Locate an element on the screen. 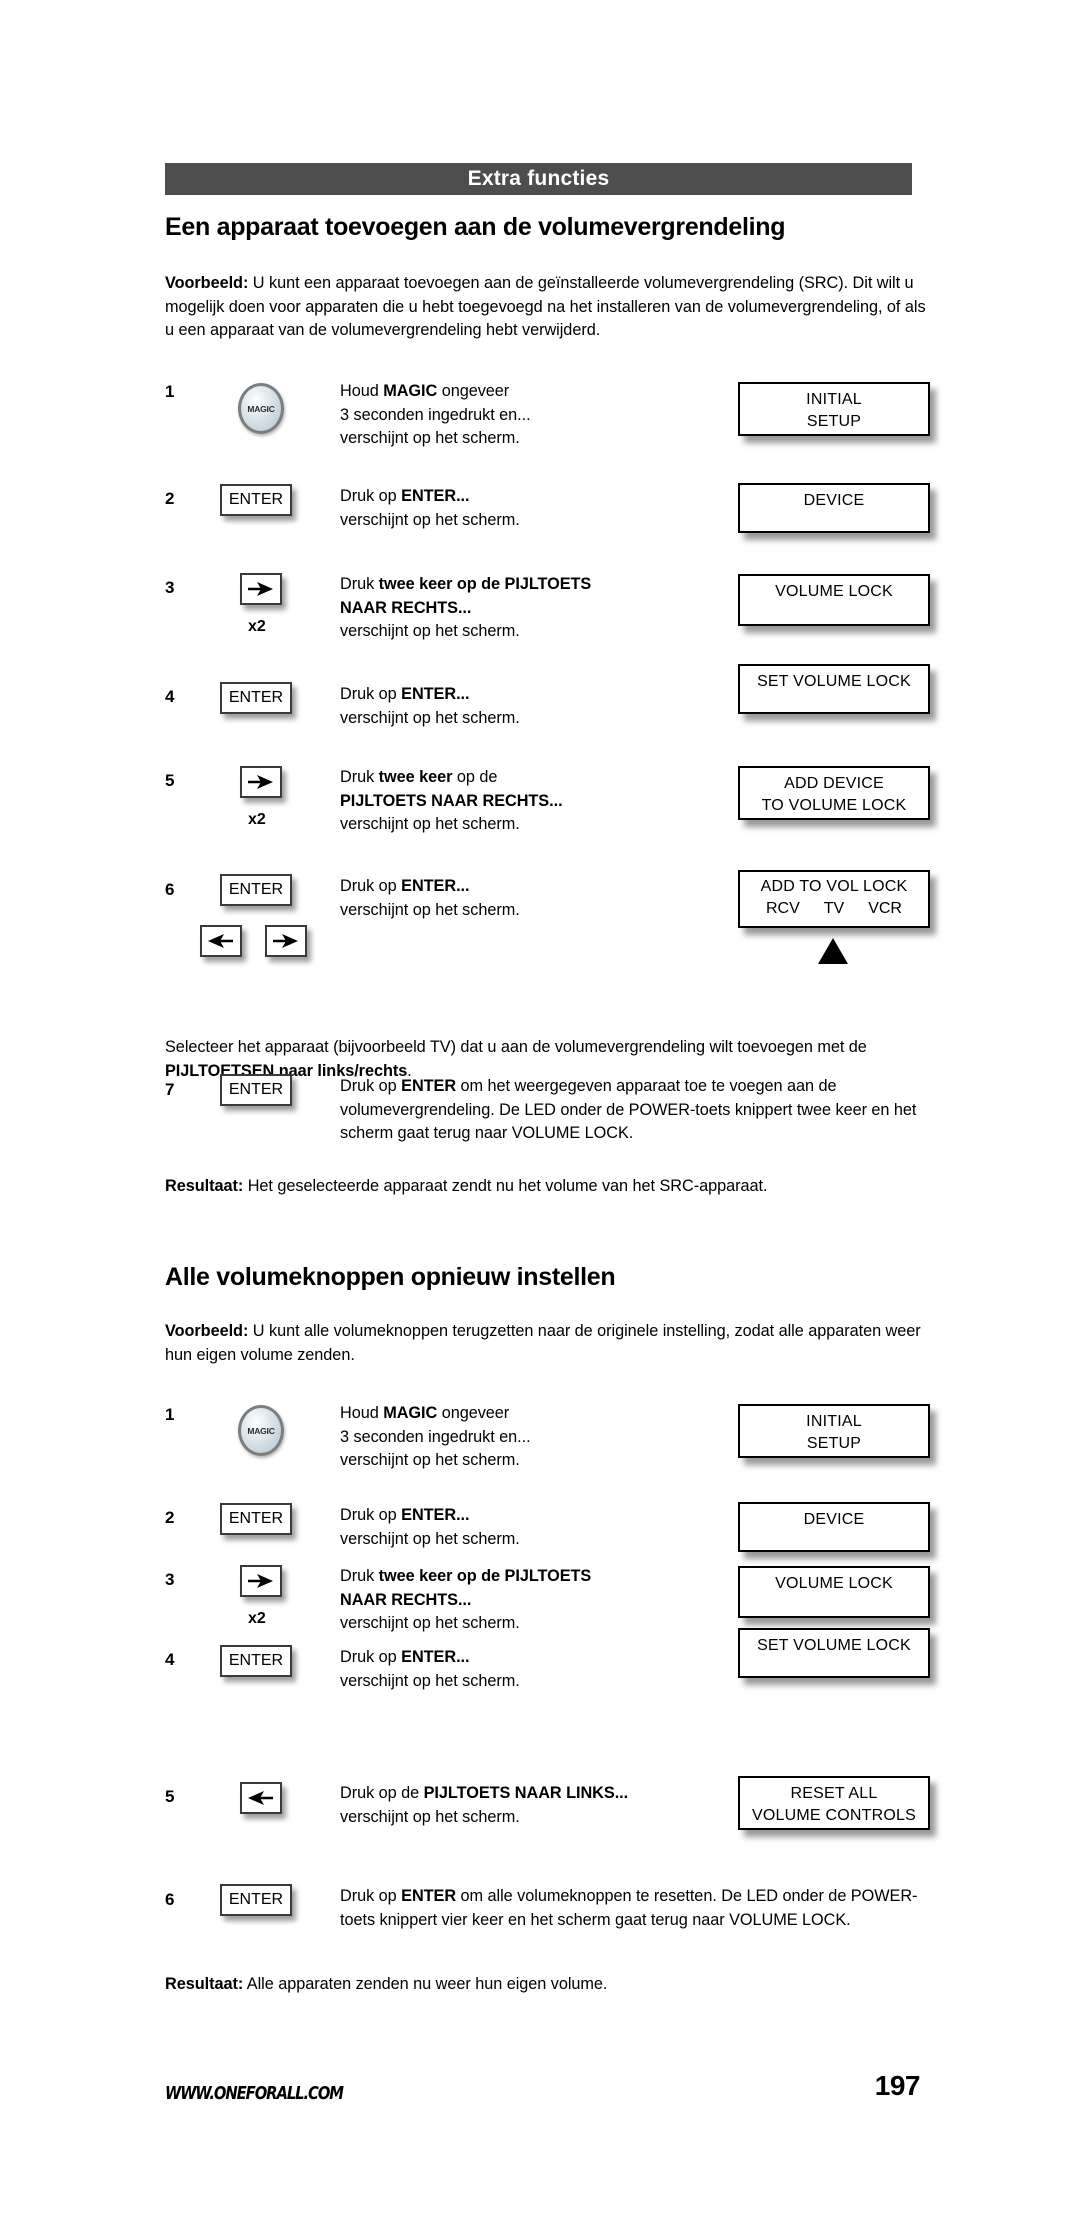  page-header-title: Extra functies is located at coordinates (538, 178).